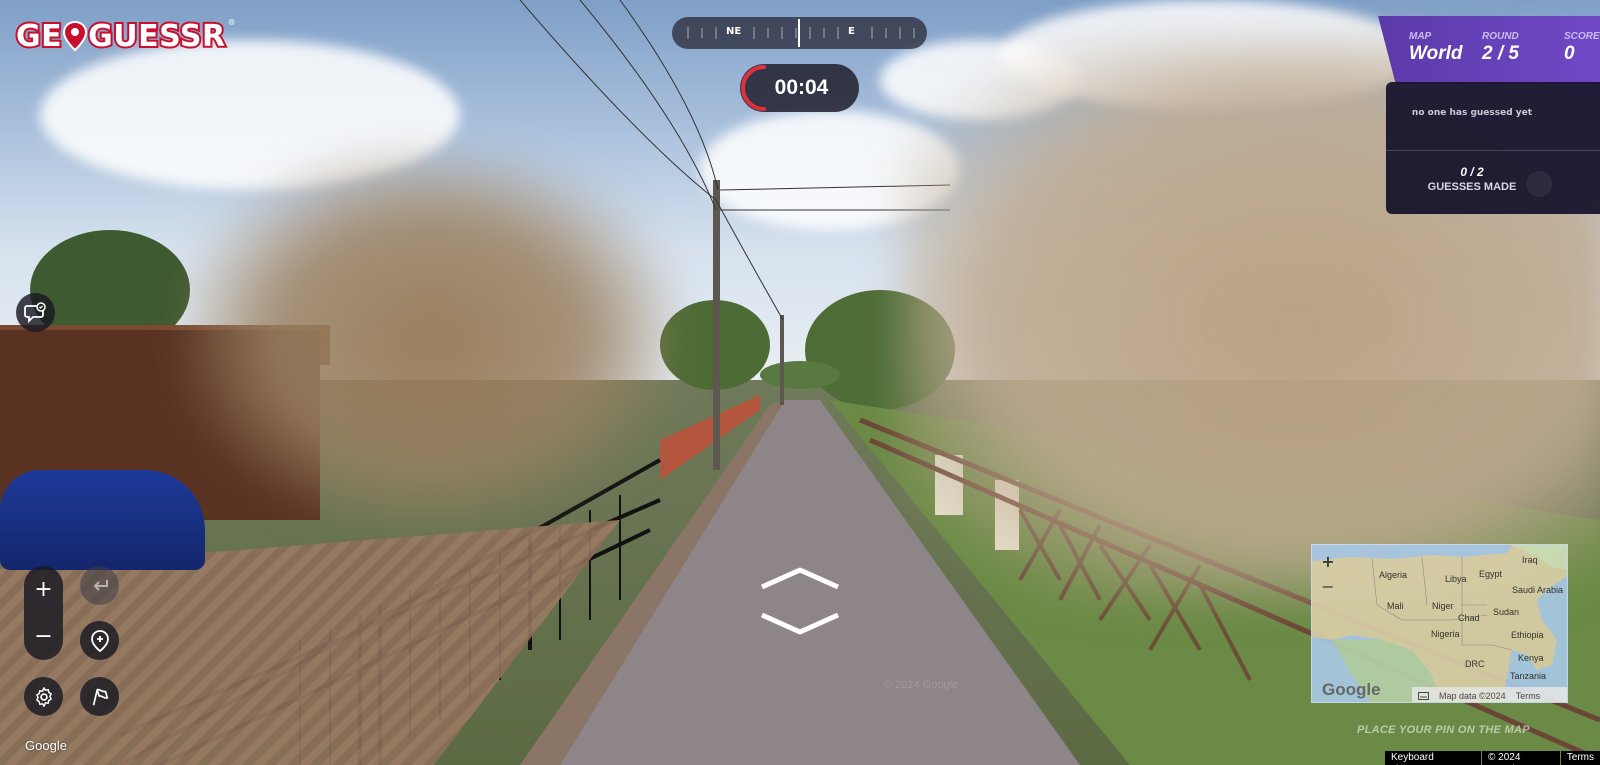  I want to click on backward-arrow-icon, so click(800, 624).